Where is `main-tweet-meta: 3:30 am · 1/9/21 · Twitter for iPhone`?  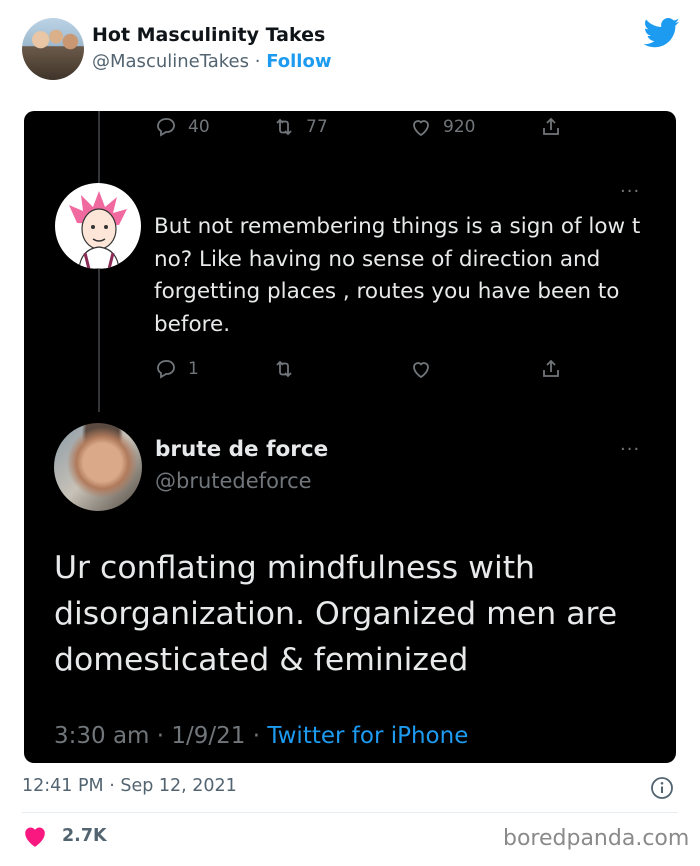 main-tweet-meta: 3:30 am · 1/9/21 · Twitter for iPhone is located at coordinates (261, 736).